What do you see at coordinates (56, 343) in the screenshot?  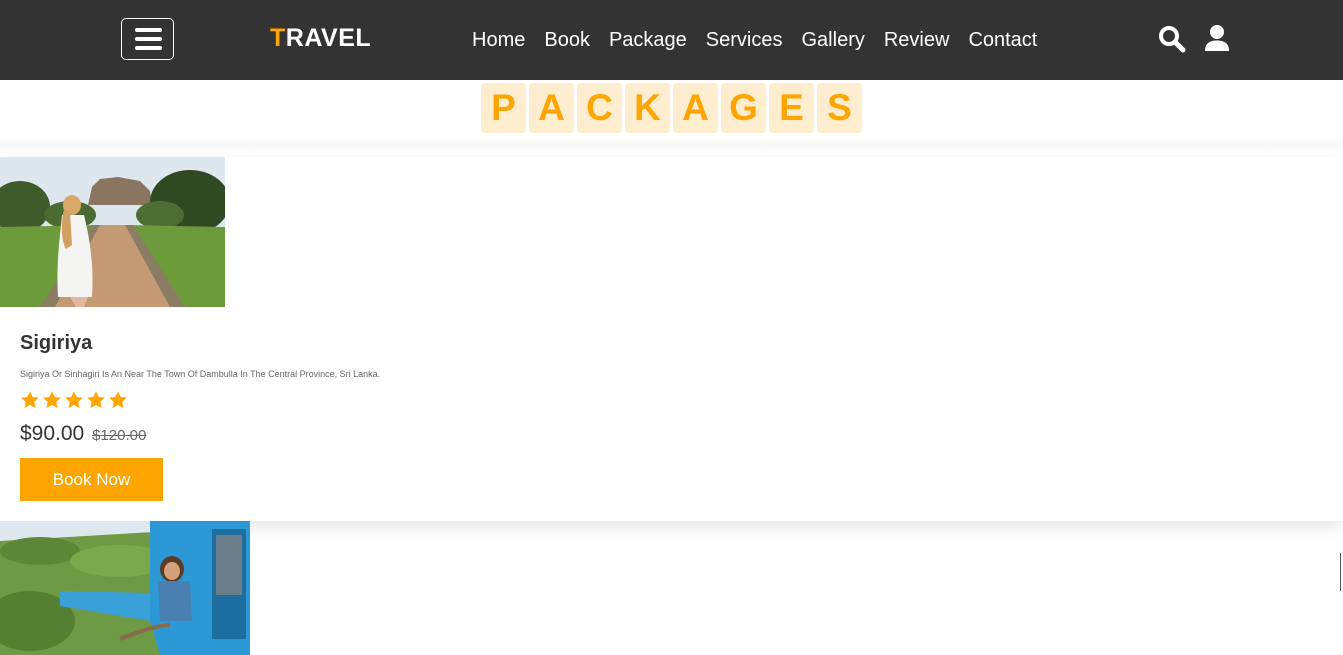 I see `package-title: Sigiriya` at bounding box center [56, 343].